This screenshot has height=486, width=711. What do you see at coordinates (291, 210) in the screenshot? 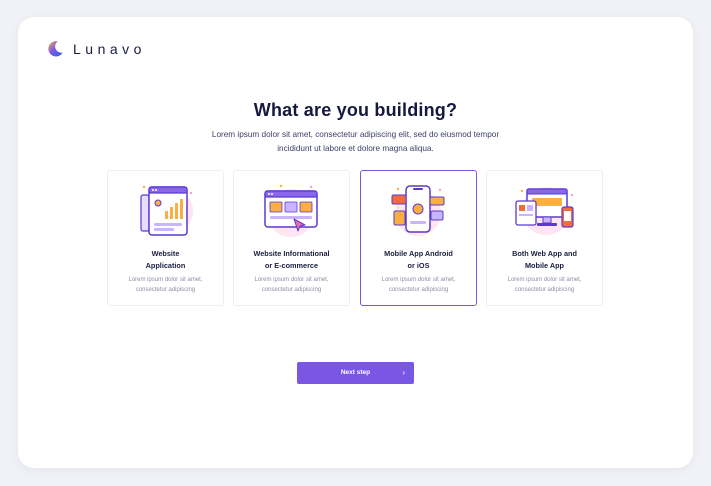
I see `browser-cursor-illustration-icon` at bounding box center [291, 210].